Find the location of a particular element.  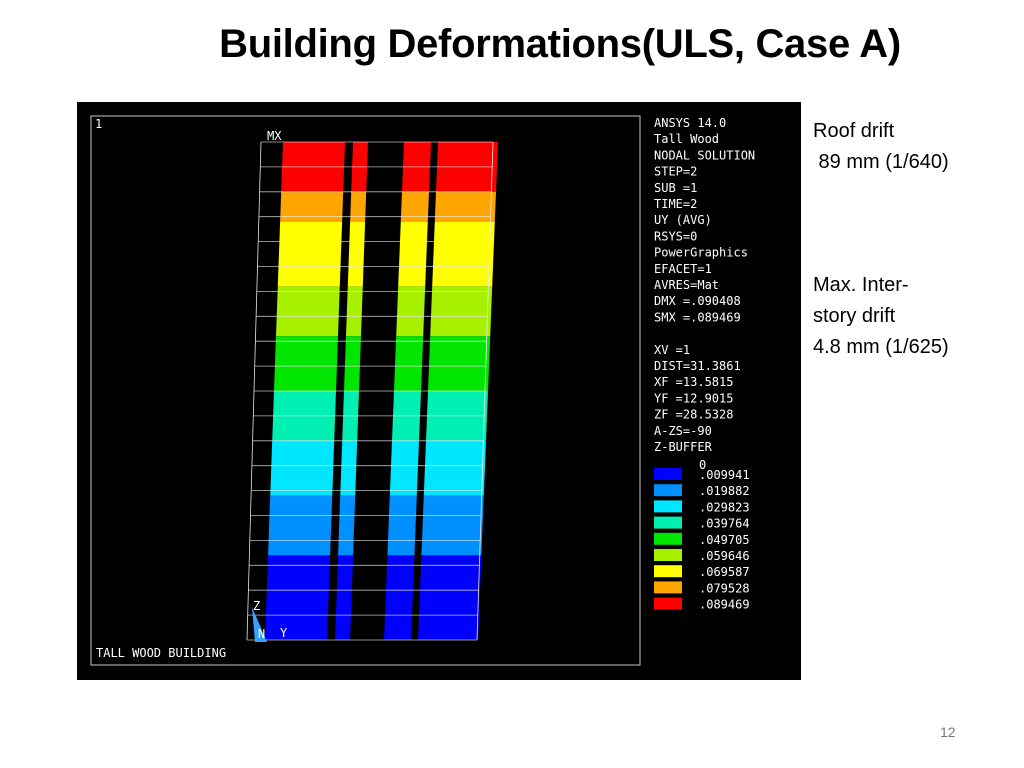

info-line: SUB =1 is located at coordinates (675, 188).